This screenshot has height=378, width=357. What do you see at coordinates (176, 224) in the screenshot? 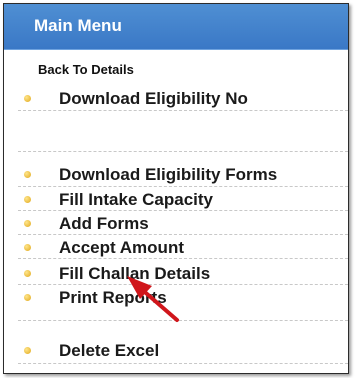
I see `menu-item-add-forms: Add Forms` at bounding box center [176, 224].